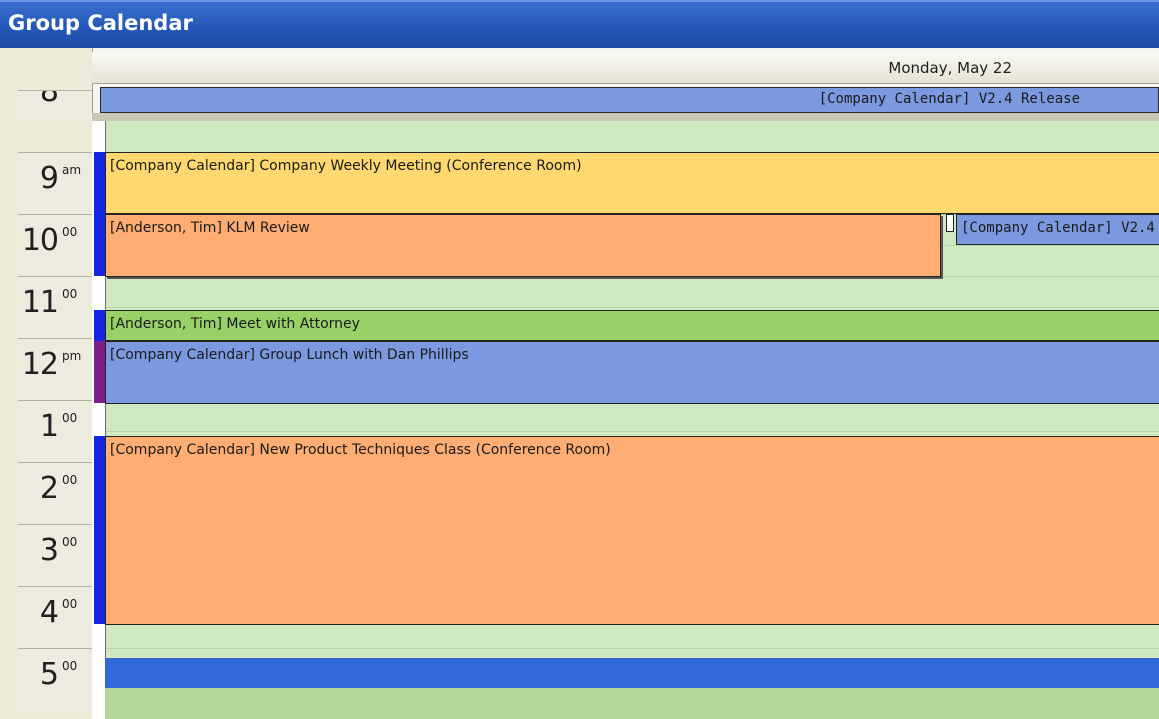  What do you see at coordinates (632, 673) in the screenshot?
I see `event-unlabeled` at bounding box center [632, 673].